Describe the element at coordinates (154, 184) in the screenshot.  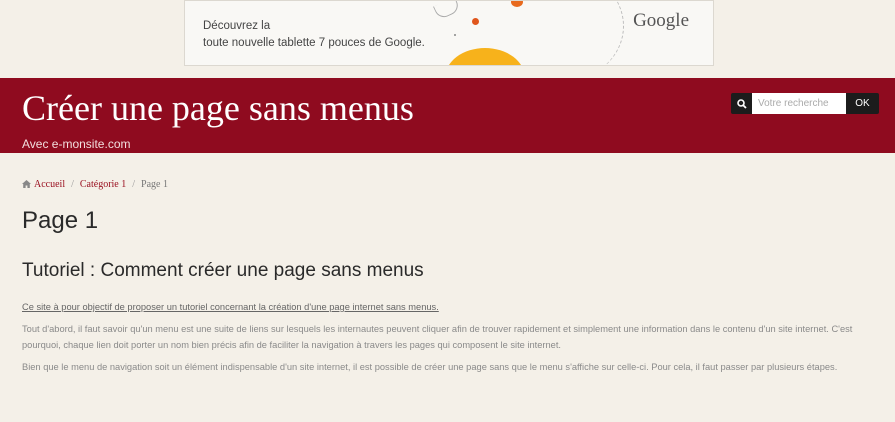
I see `breadcrumb-current: Page 1` at that location.